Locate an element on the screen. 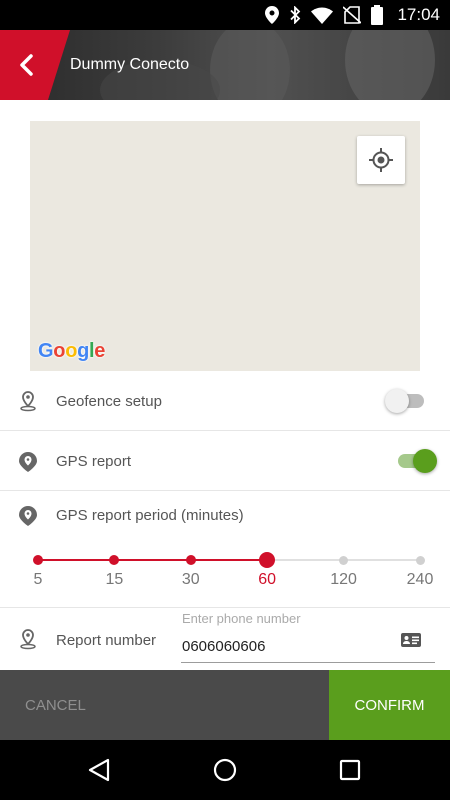  navigation-bar is located at coordinates (225, 770).